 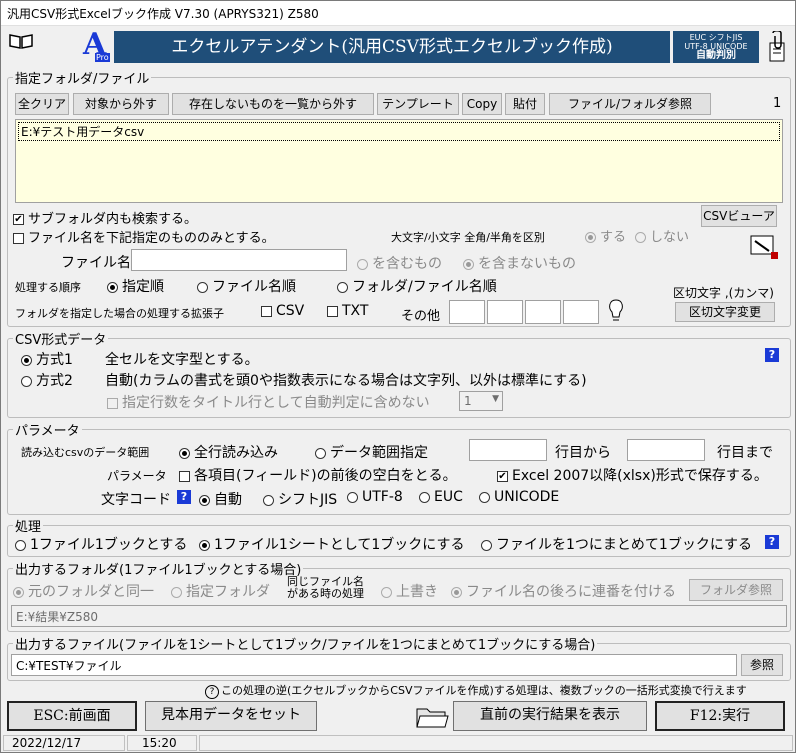 I want to click on enc-euc-radio: EUC, so click(x=441, y=497).